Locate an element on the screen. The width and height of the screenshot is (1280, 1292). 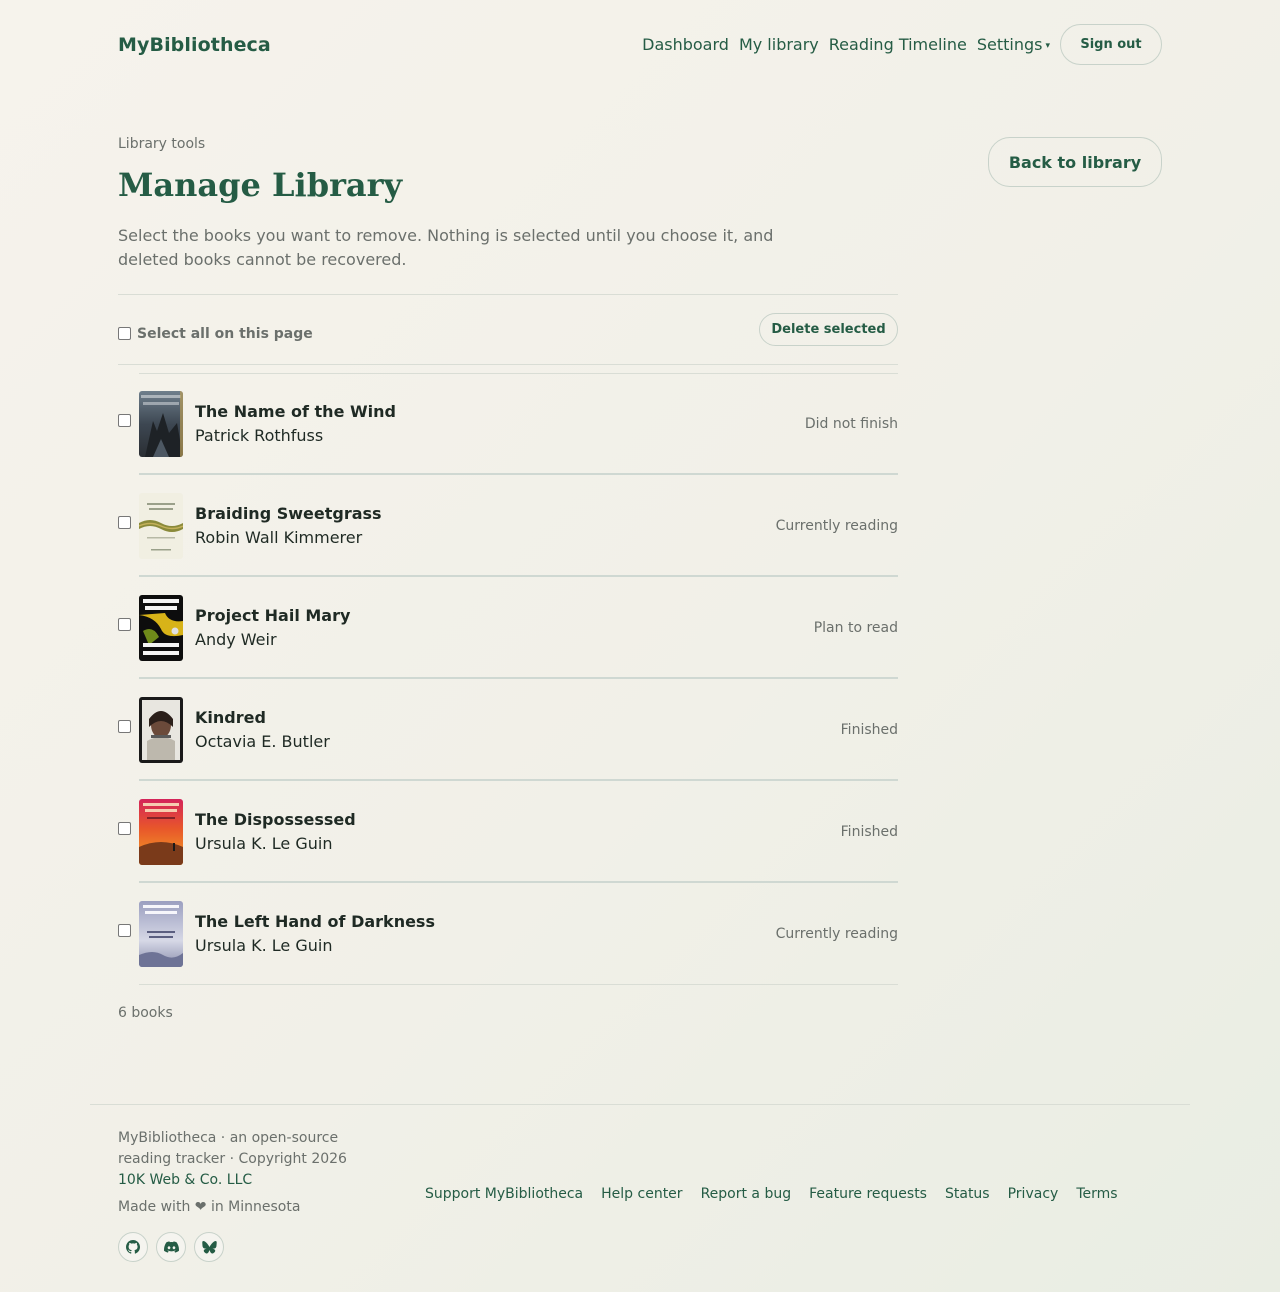
footer-divider is located at coordinates (640, 1104).